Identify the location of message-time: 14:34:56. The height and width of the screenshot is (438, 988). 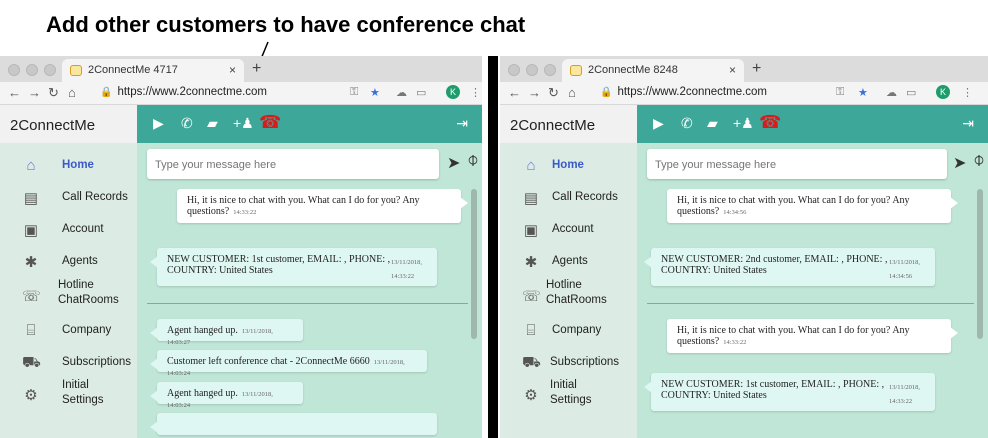
(735, 212).